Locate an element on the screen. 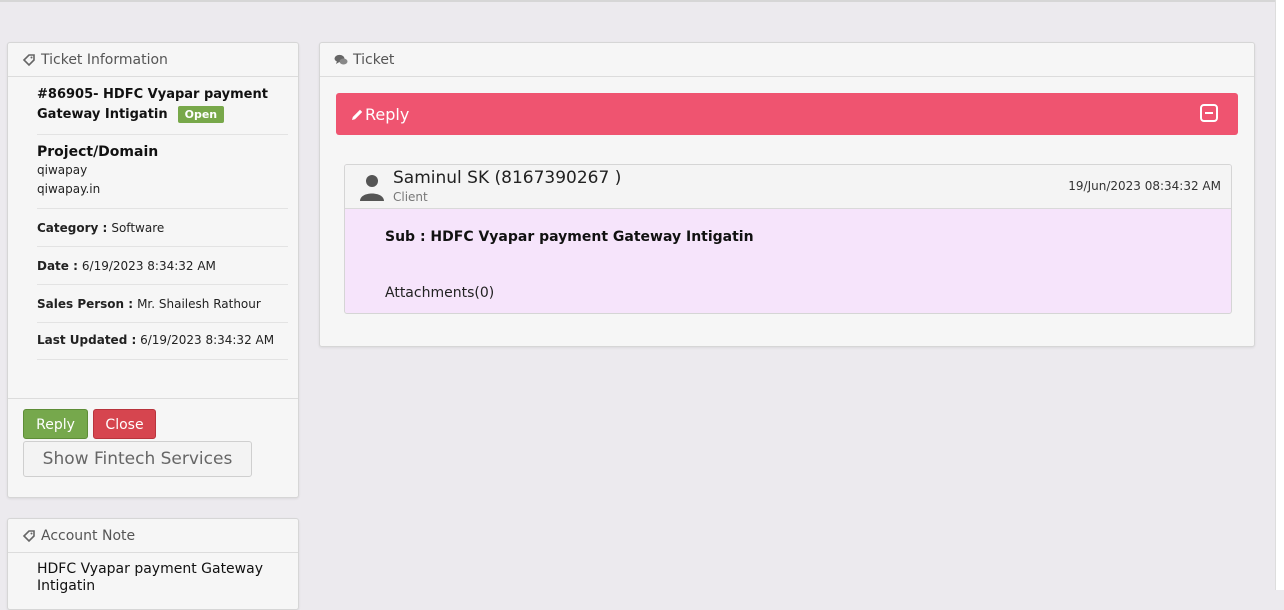 Image resolution: width=1284 pixels, height=610 pixels. project-domain-value: qiwapay.in is located at coordinates (69, 189).